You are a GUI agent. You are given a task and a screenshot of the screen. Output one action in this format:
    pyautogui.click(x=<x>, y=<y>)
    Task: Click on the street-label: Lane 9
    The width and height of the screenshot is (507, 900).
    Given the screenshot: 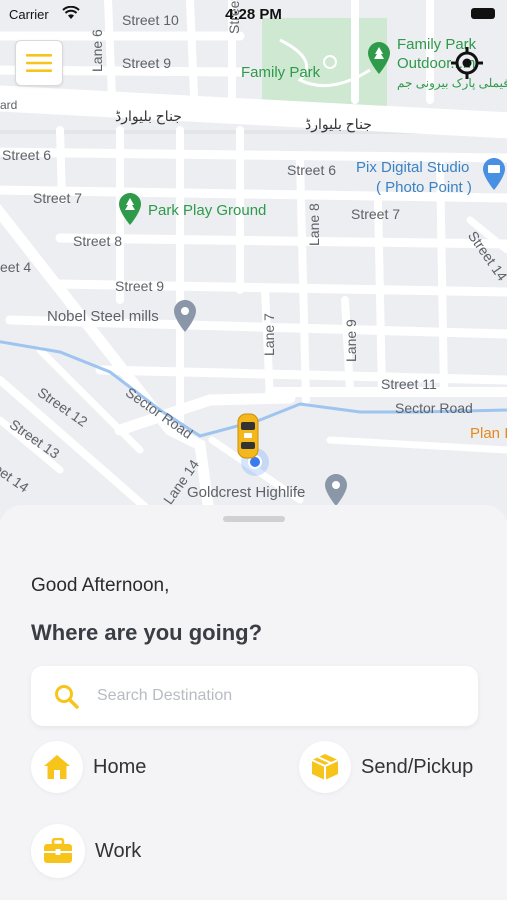 What is the action you would take?
    pyautogui.click(x=351, y=340)
    